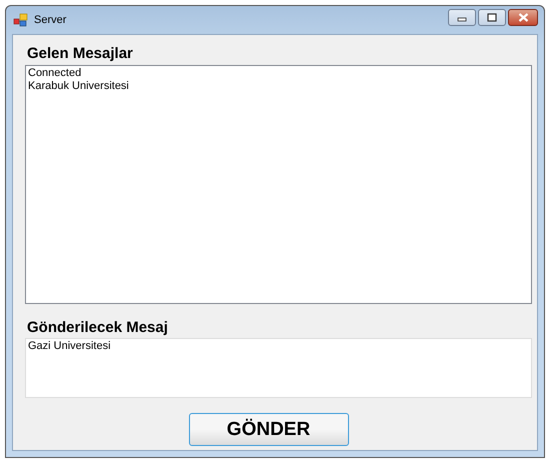 The image size is (550, 460). I want to click on incoming-messages-label: Gelen Mesajlar, so click(80, 53).